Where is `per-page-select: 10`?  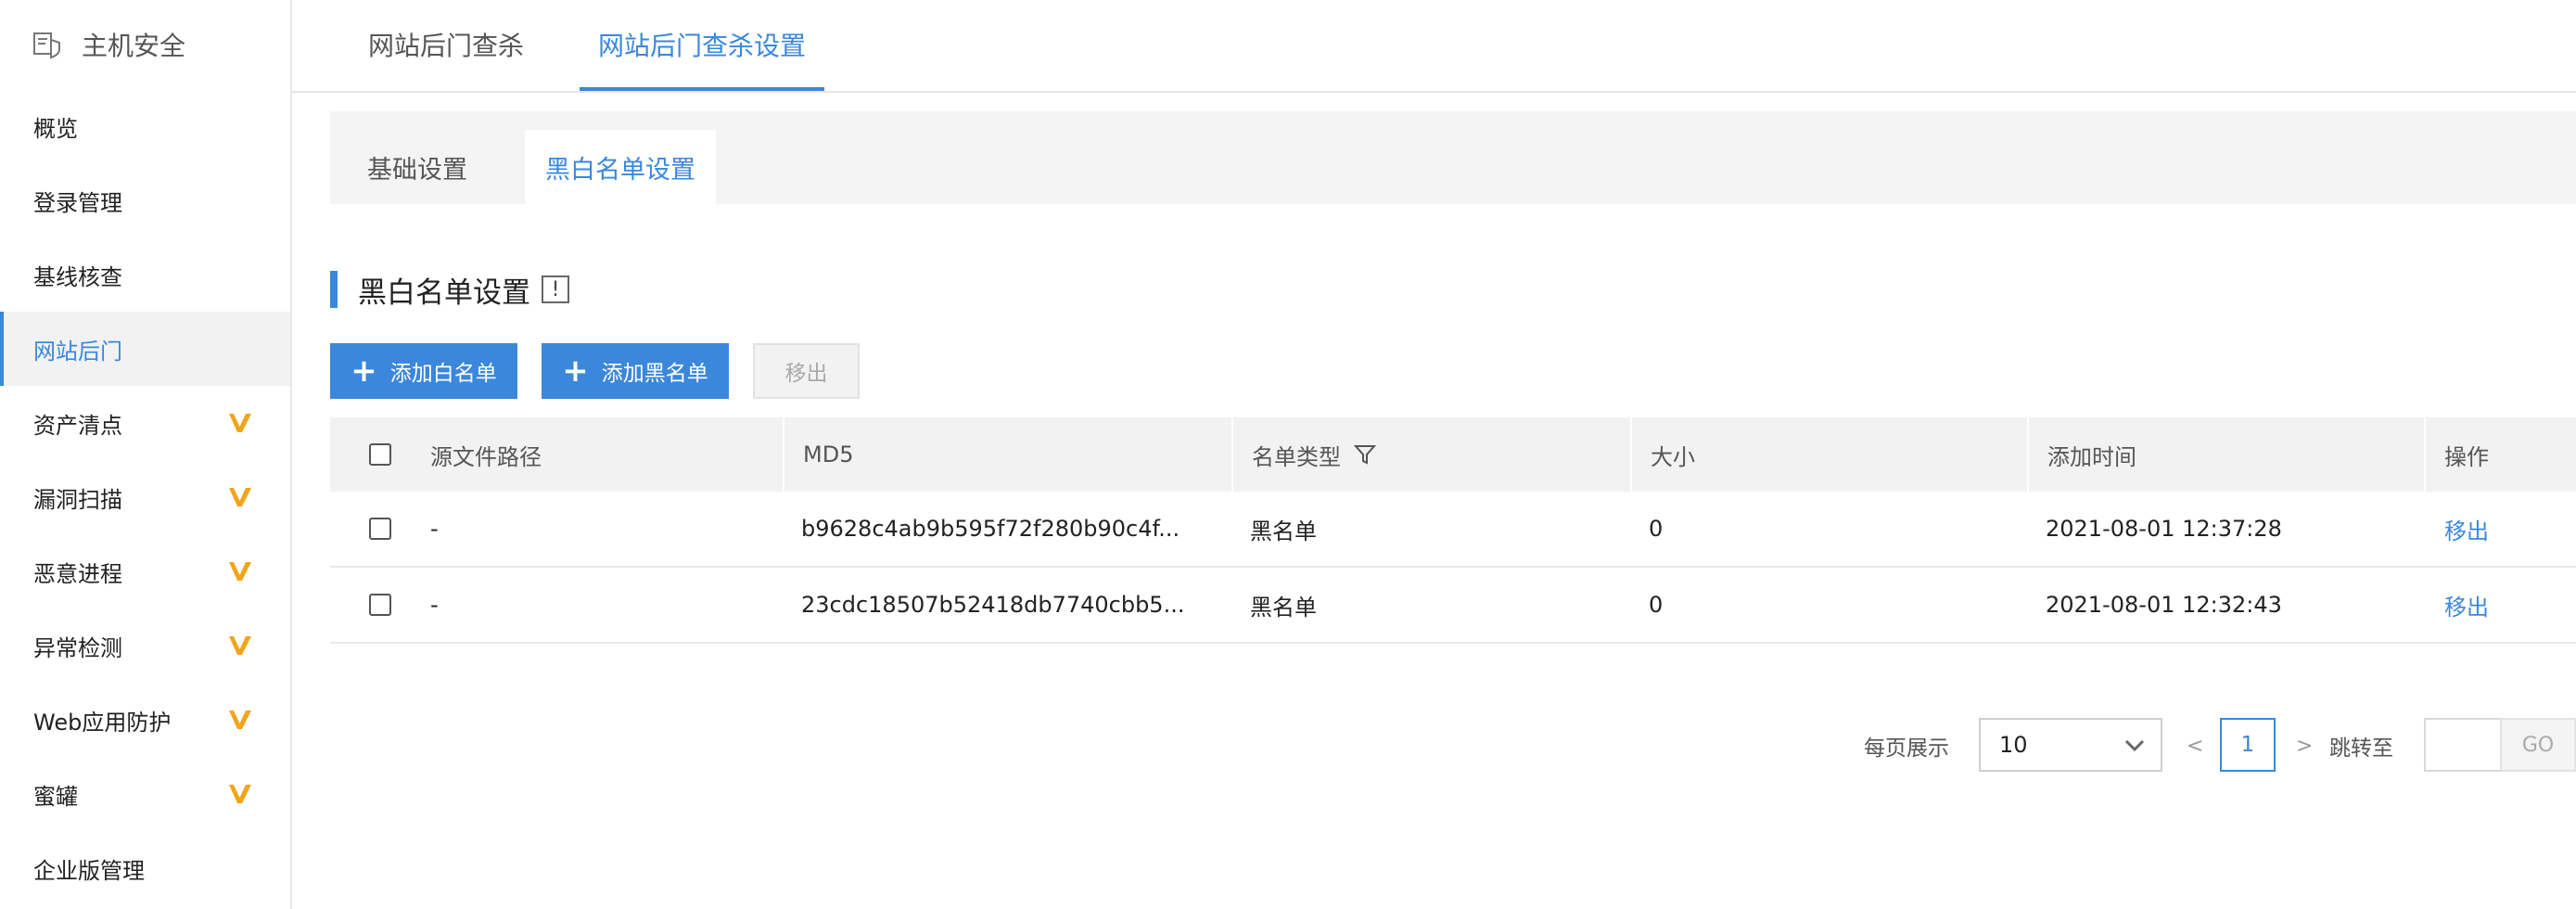 per-page-select: 10 is located at coordinates (2071, 745).